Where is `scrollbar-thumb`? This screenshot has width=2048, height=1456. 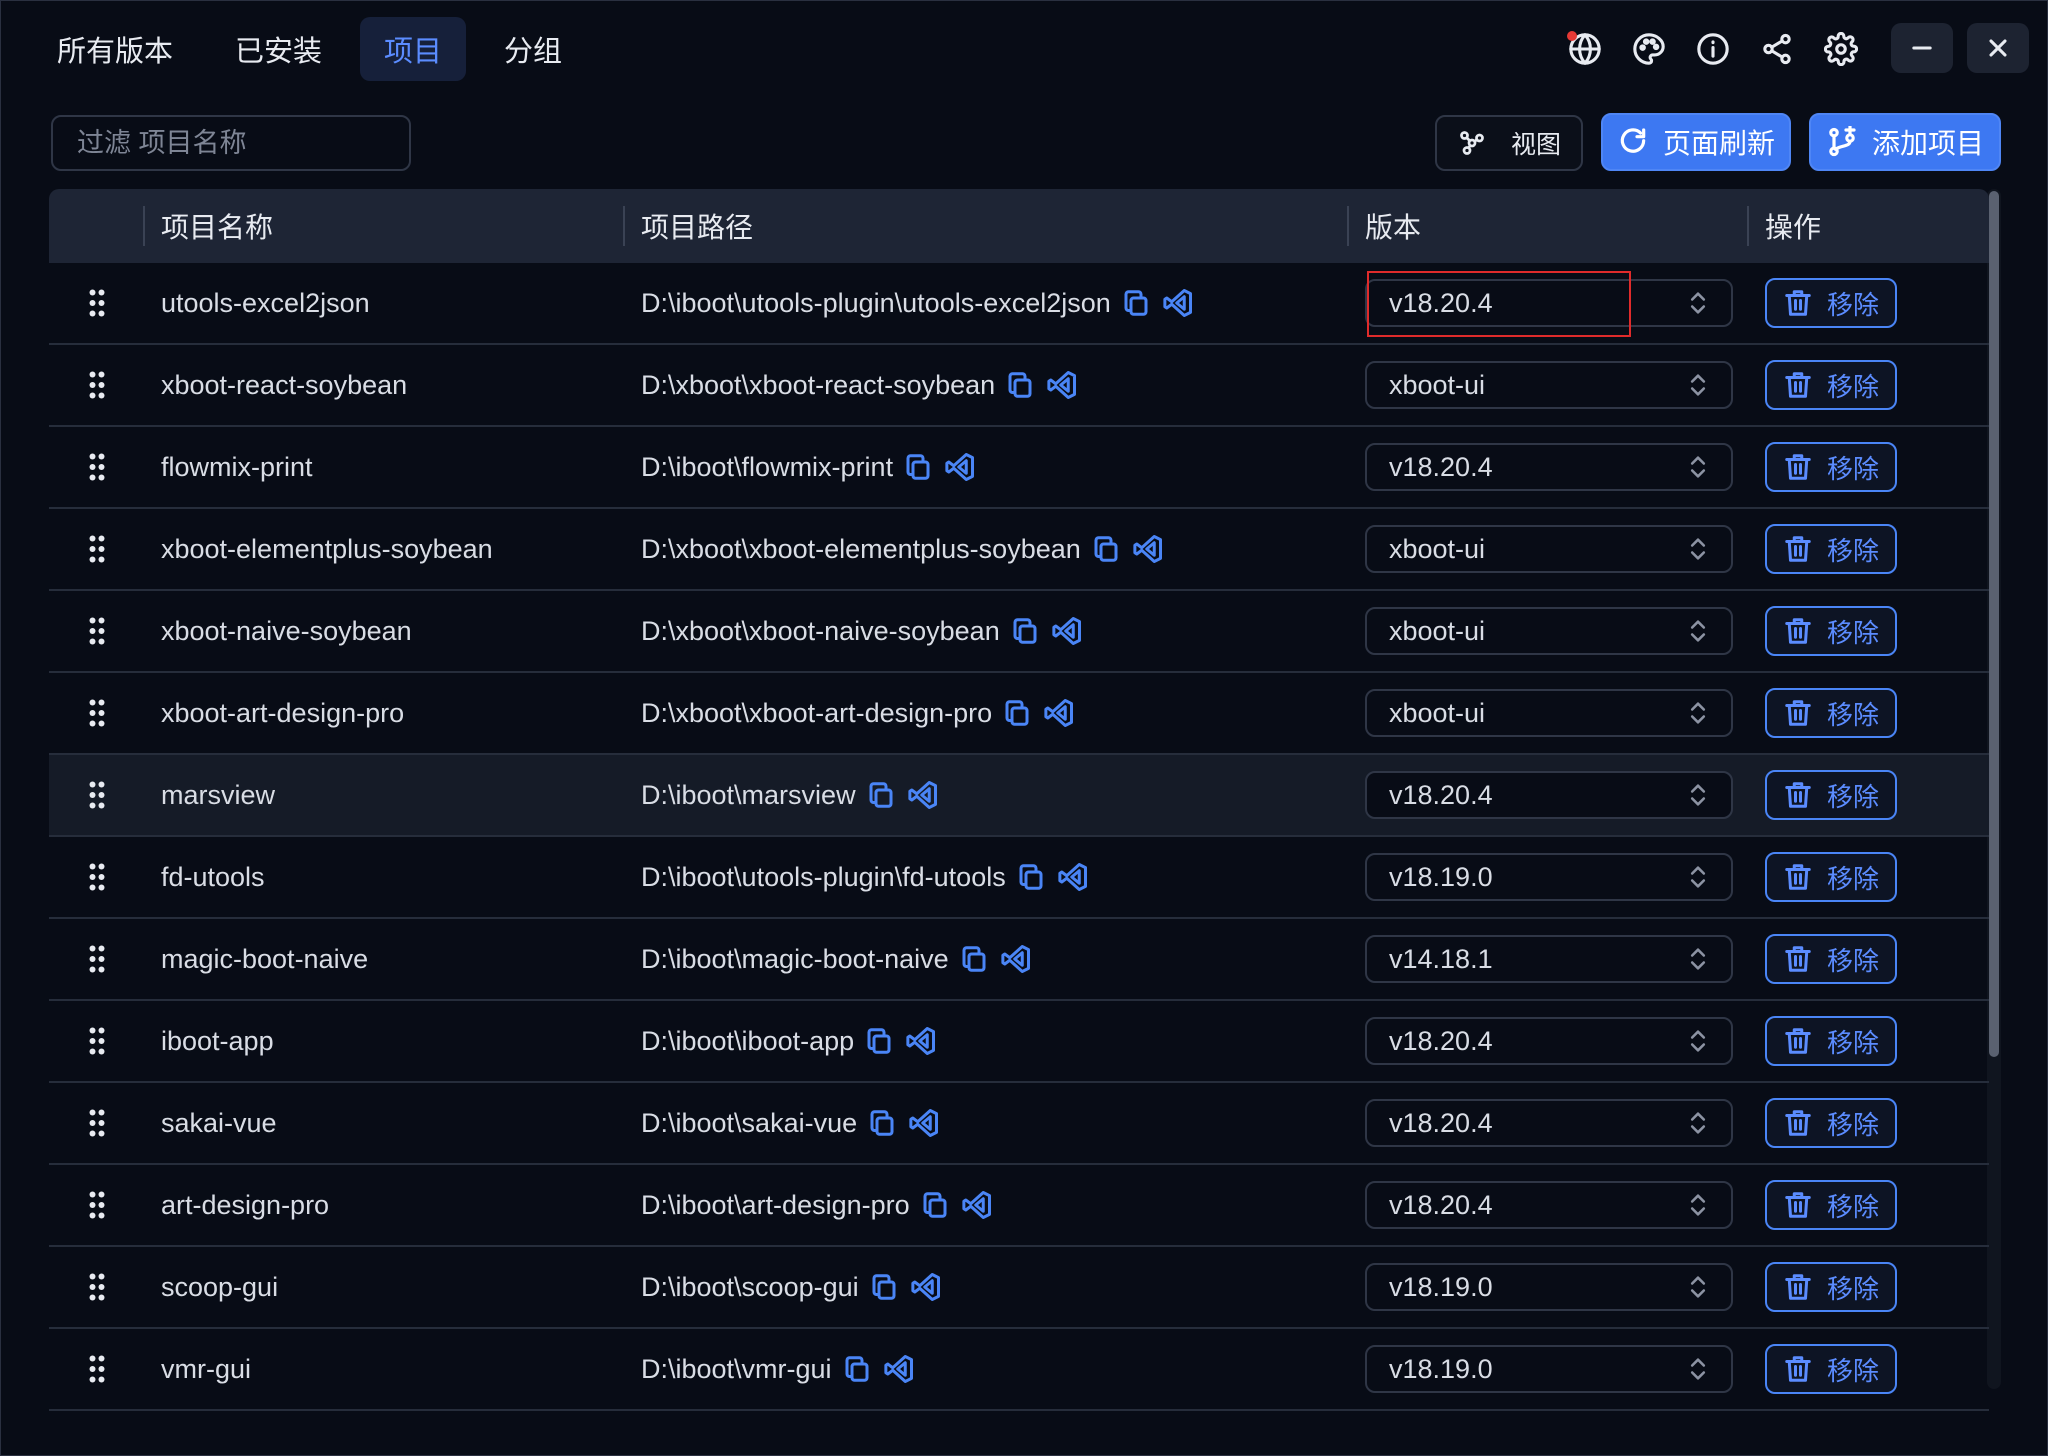
scrollbar-thumb is located at coordinates (1994, 624).